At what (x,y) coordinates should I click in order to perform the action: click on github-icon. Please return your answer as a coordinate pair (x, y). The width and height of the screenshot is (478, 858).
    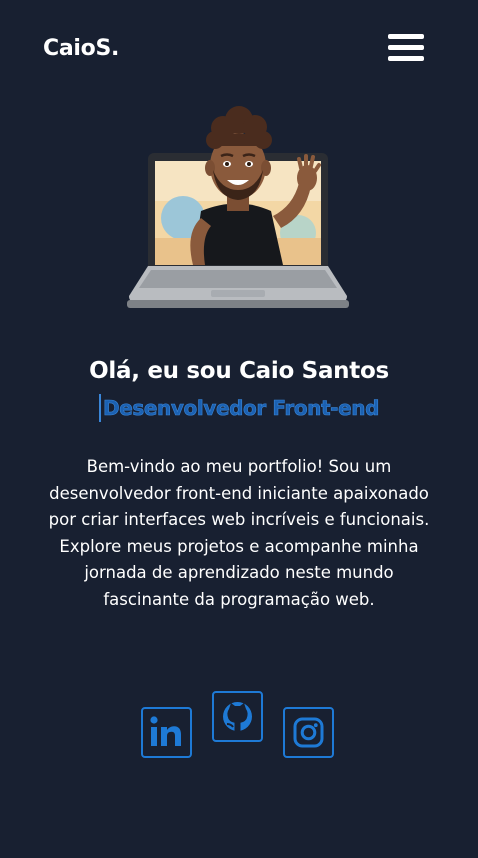
    Looking at the image, I should click on (237, 716).